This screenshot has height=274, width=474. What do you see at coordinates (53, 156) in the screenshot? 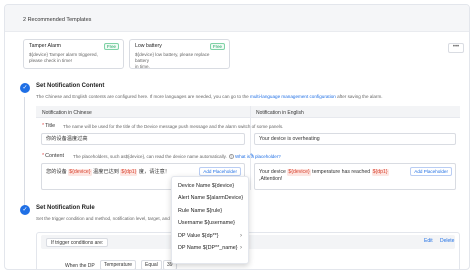
I see `content-row-label: *Content` at bounding box center [53, 156].